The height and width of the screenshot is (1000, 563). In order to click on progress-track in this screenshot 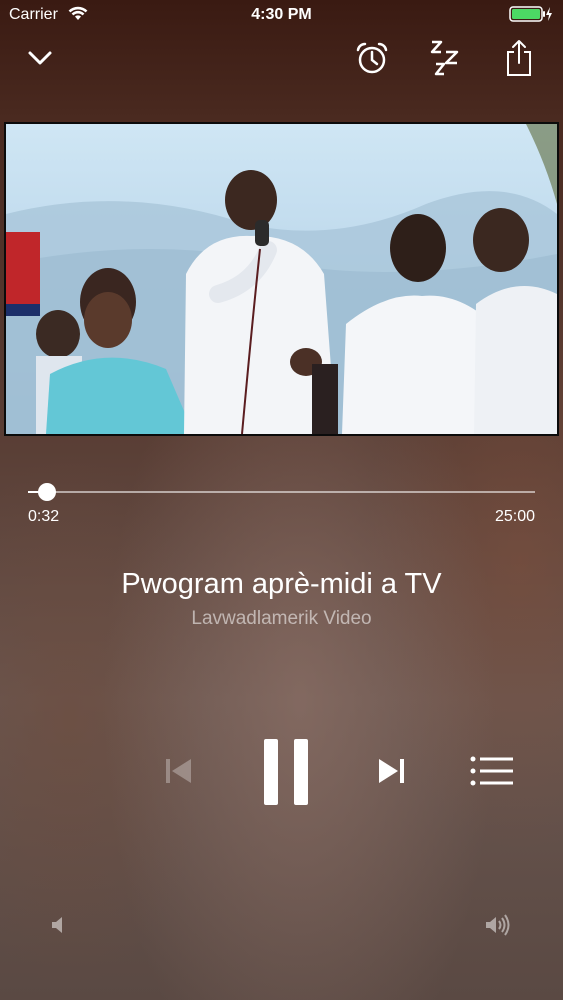, I will do `click(281, 492)`.